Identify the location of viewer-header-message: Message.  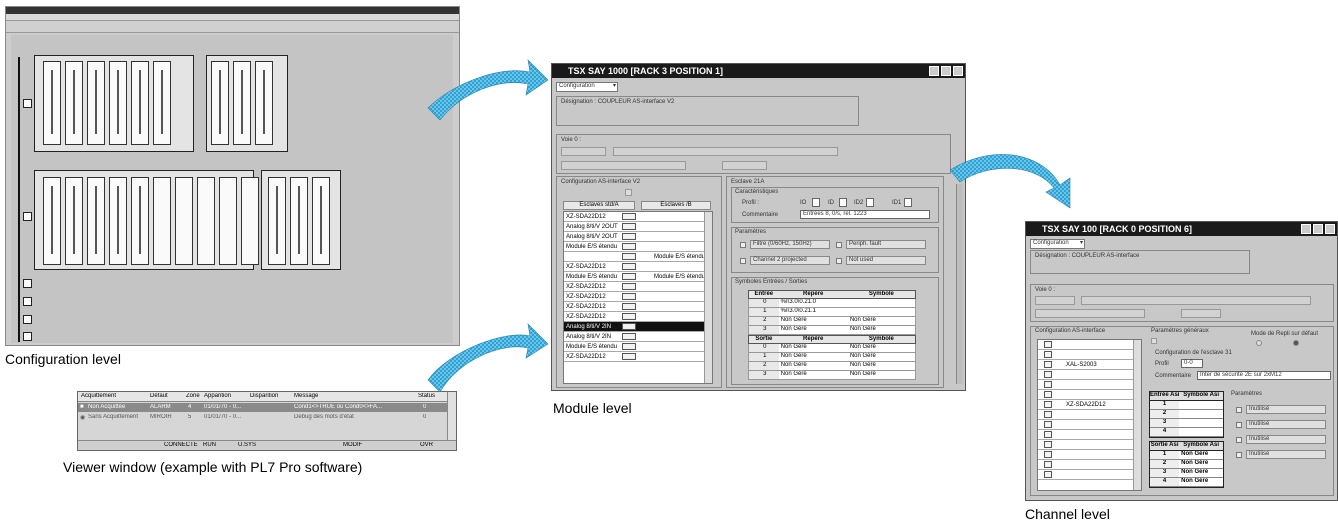
(306, 396).